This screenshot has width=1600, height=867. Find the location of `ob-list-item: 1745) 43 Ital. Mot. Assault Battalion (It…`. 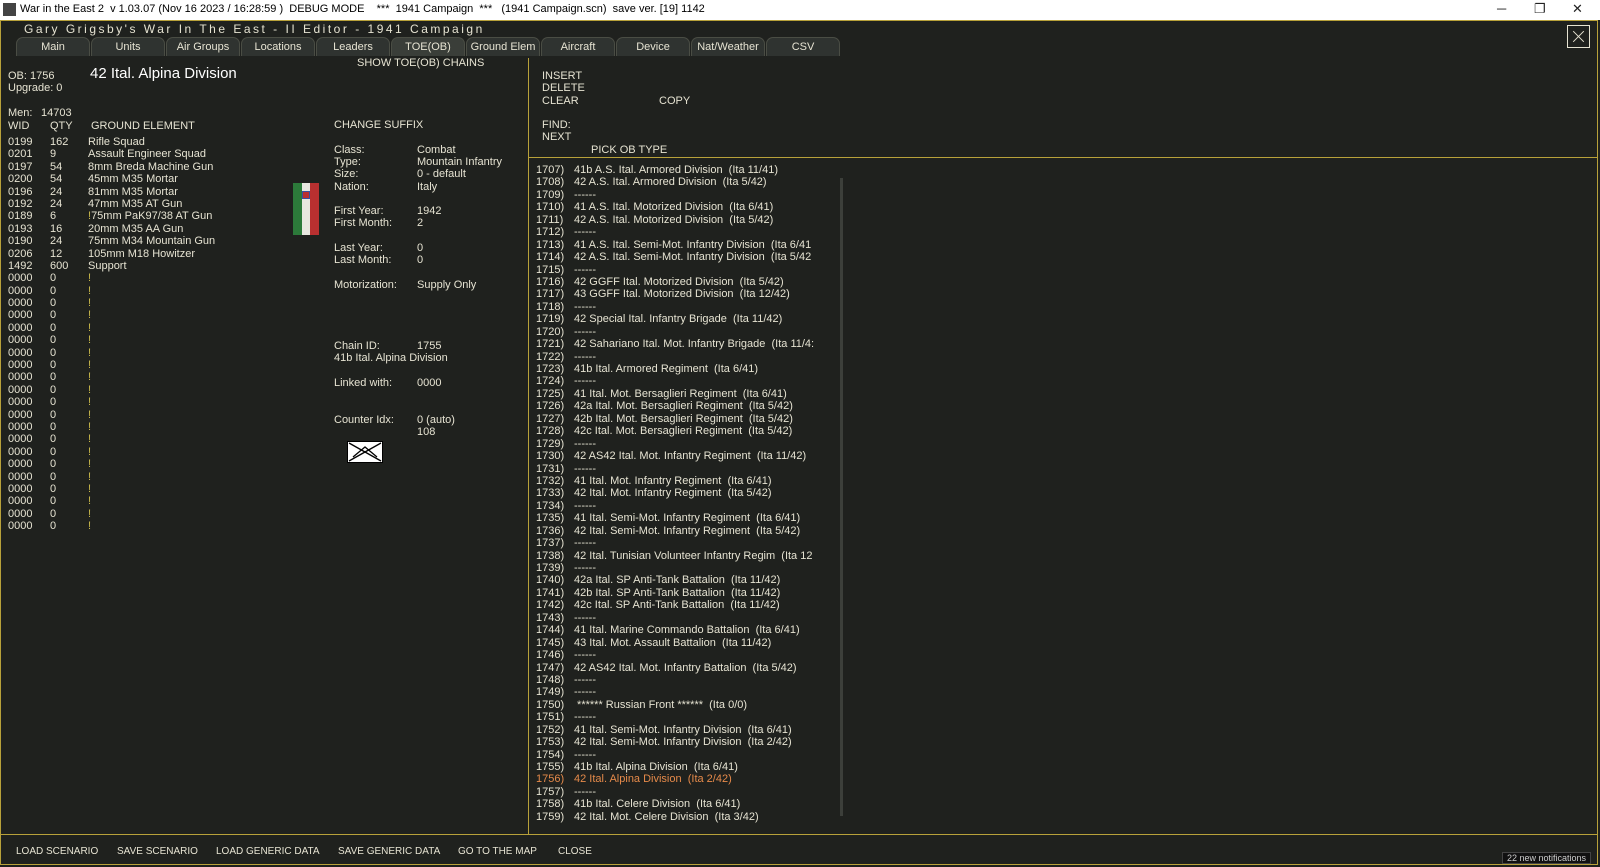

ob-list-item: 1745) 43 Ital. Mot. Assault Battalion (It… is located at coordinates (687, 643).